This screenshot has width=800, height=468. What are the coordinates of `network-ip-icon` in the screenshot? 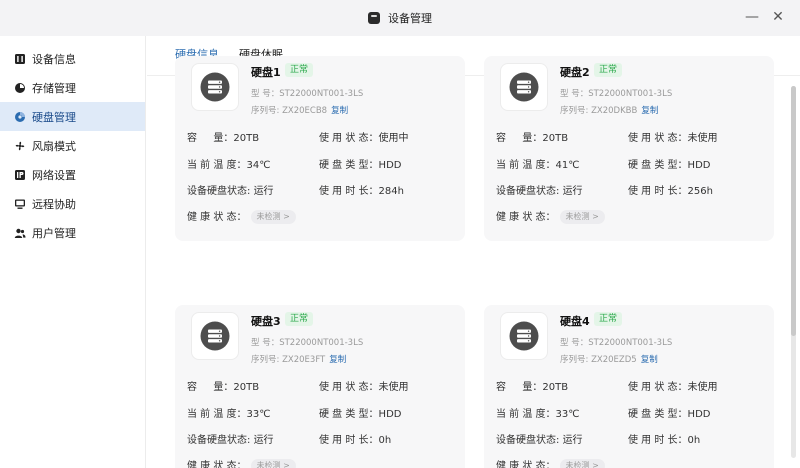 It's located at (20, 175).